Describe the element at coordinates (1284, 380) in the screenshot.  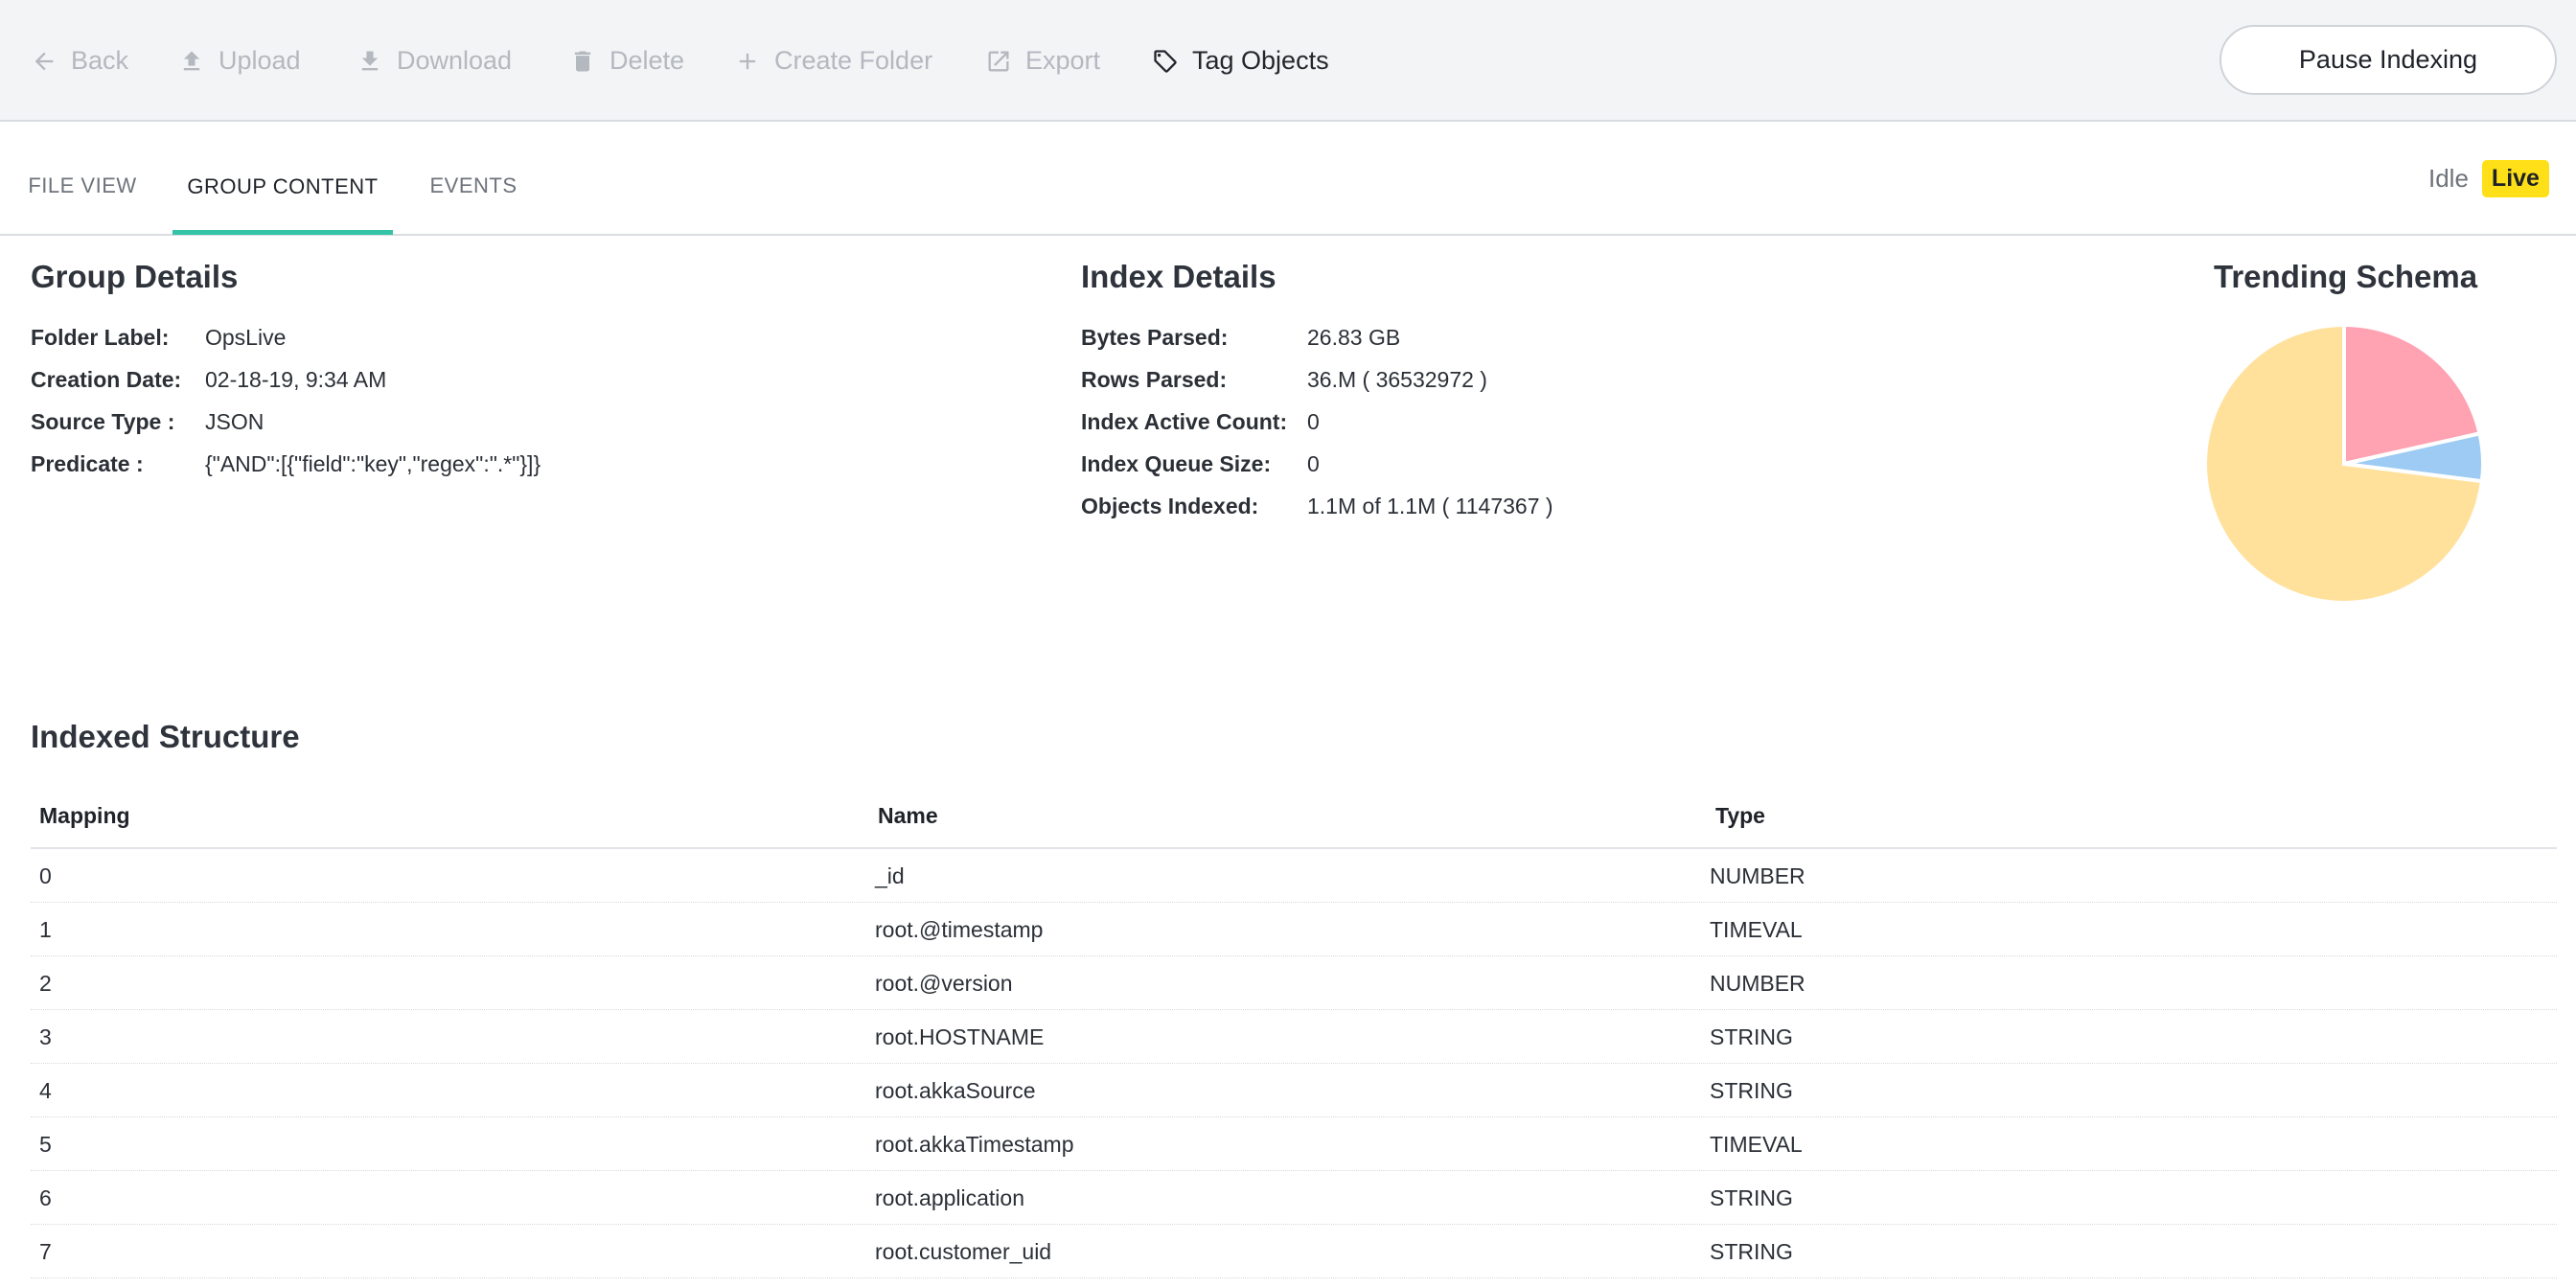
I see `rows-parsed-row: Rows Parsed: 36.M ( 36532972 )` at that location.